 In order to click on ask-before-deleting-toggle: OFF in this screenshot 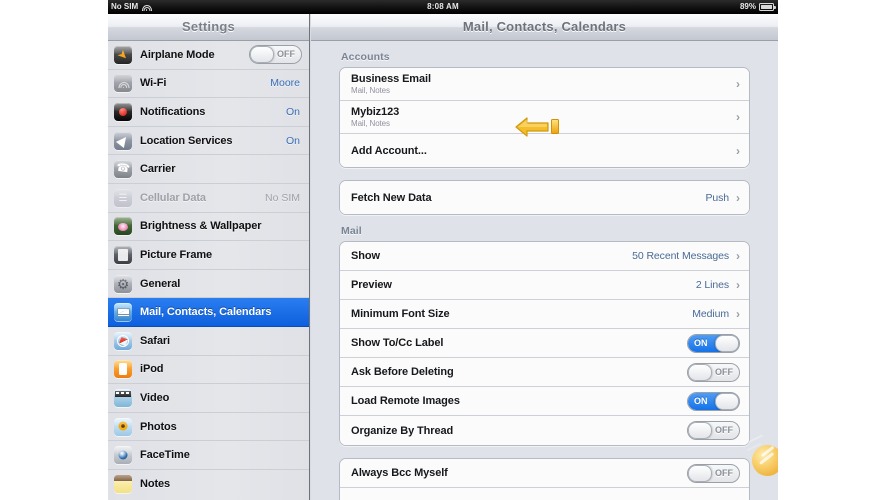, I will do `click(713, 372)`.